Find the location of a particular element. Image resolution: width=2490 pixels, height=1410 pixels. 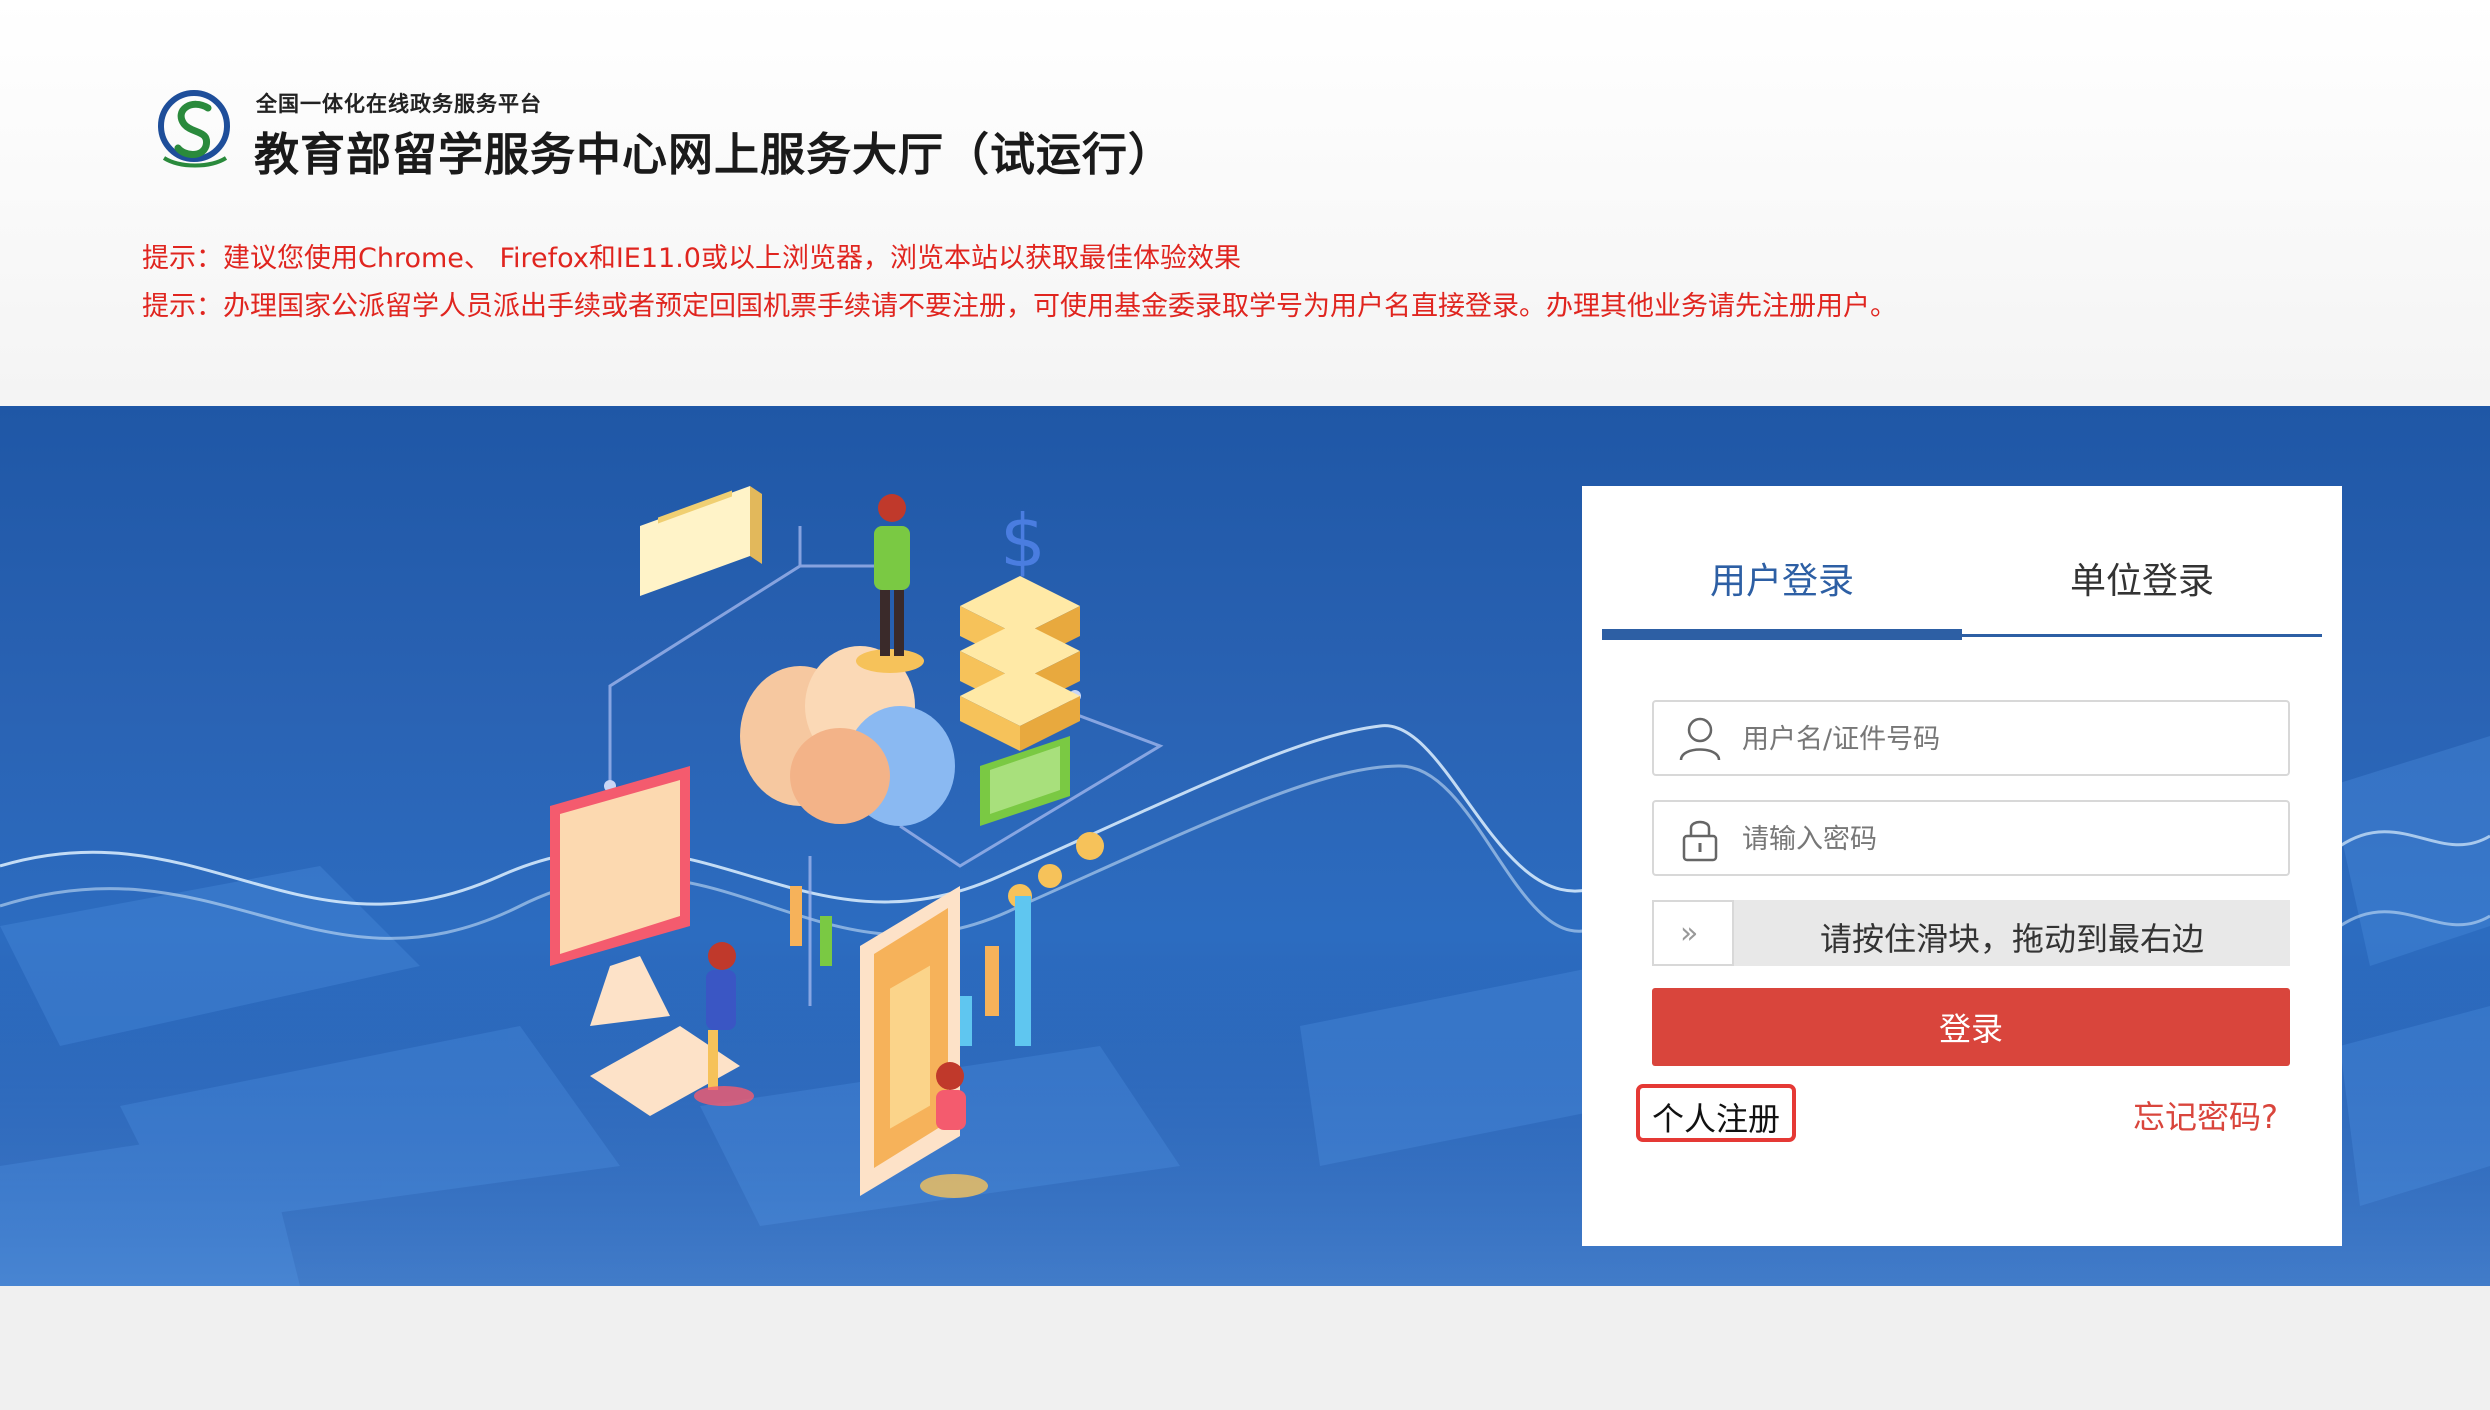

cscse-logo-icon is located at coordinates (194, 129).